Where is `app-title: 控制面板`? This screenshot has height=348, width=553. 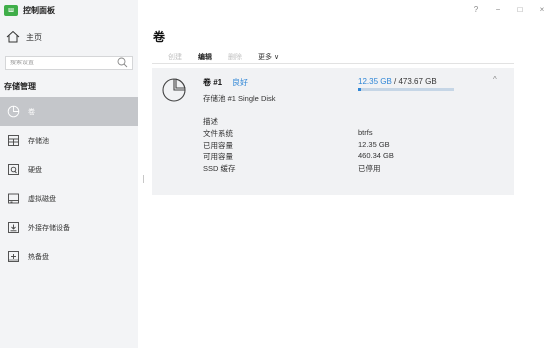 app-title: 控制面板 is located at coordinates (39, 10).